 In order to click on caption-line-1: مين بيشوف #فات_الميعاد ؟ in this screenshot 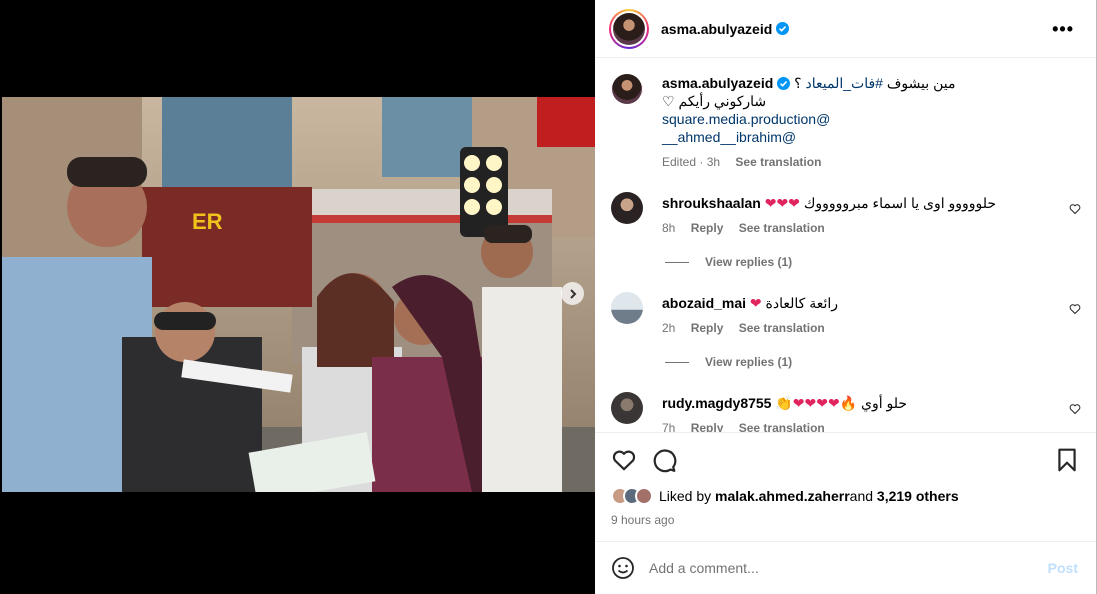, I will do `click(875, 83)`.